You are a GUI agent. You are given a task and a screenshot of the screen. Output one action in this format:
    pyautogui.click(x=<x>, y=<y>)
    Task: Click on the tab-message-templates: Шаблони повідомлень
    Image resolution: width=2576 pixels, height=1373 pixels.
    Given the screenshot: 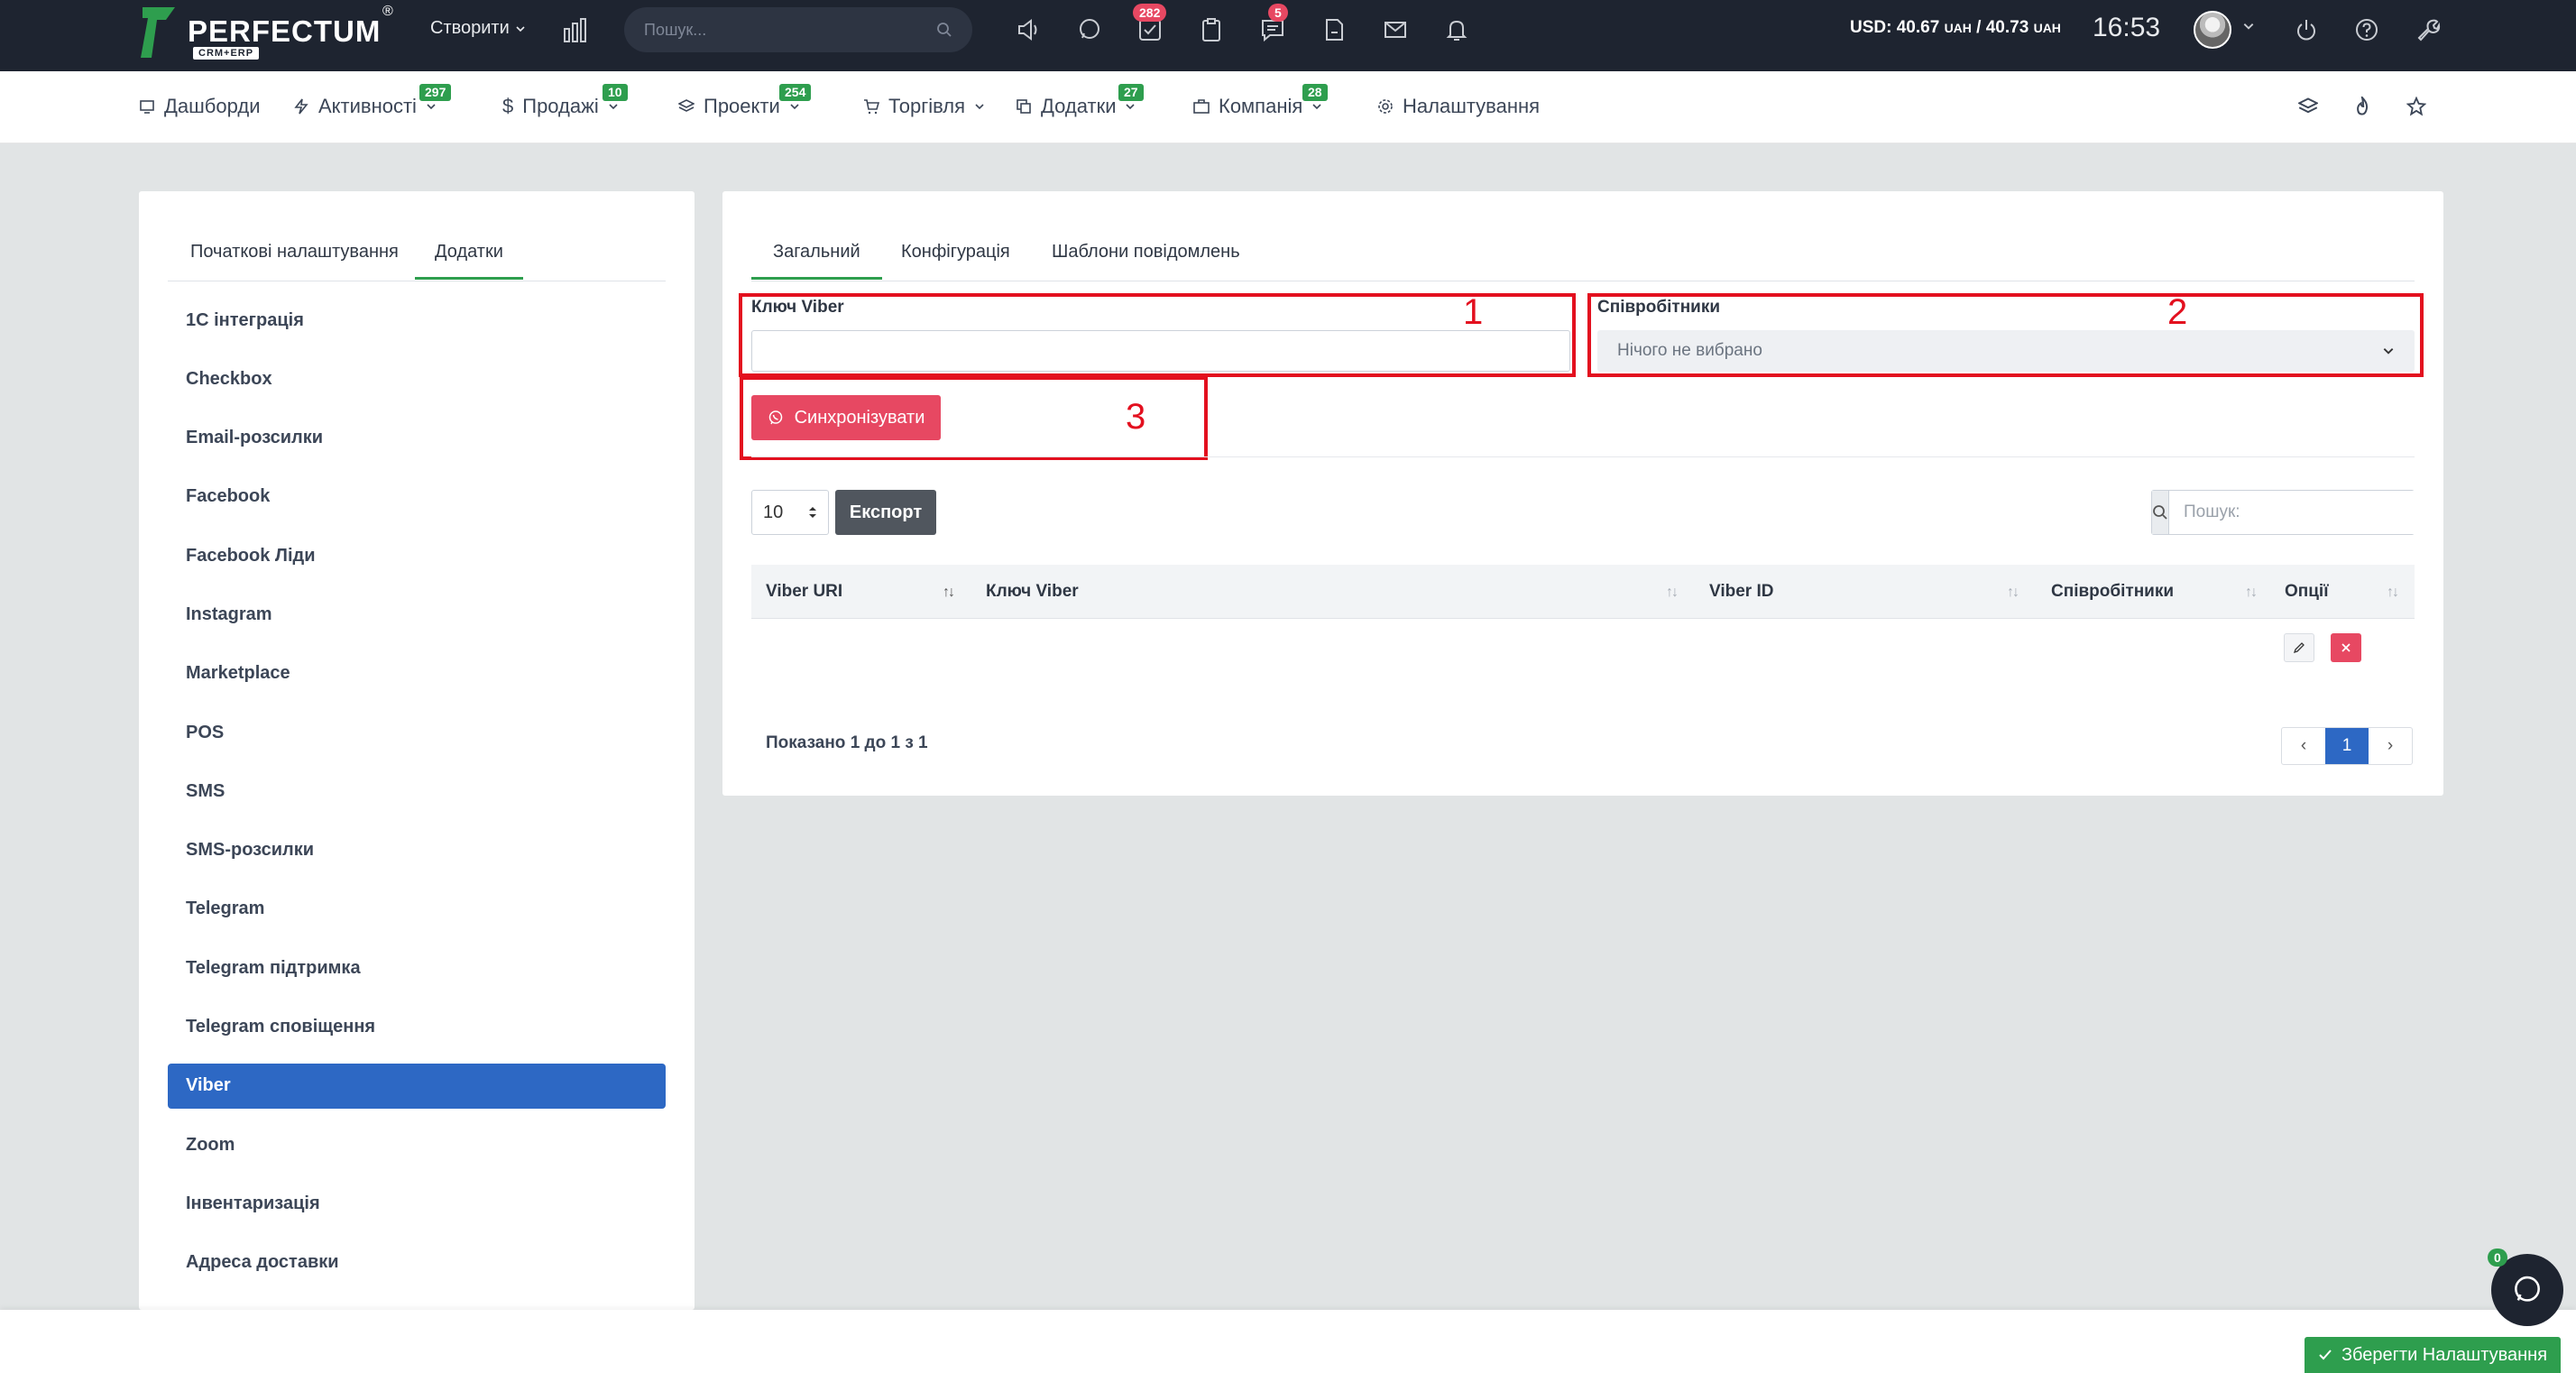 What is the action you would take?
    pyautogui.click(x=1146, y=259)
    